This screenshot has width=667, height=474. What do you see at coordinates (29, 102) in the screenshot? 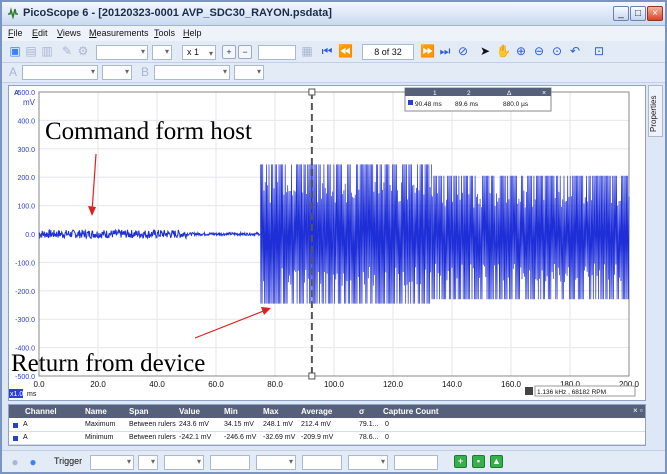
I see `y-axis-unit: mV` at bounding box center [29, 102].